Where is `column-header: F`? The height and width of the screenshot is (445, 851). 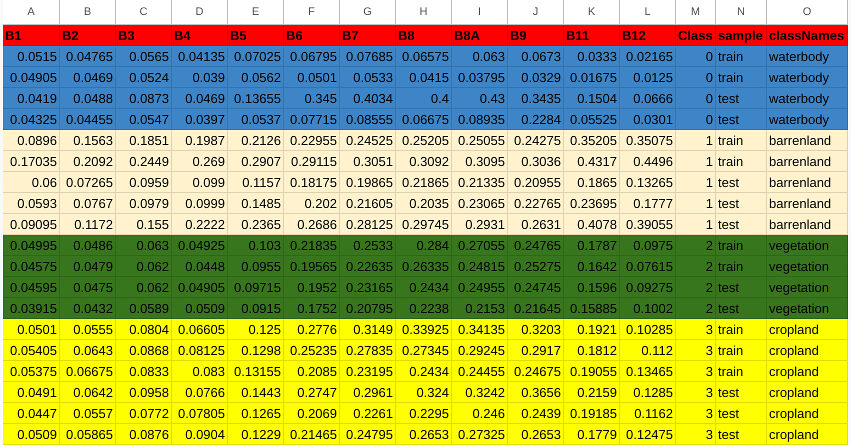
column-header: F is located at coordinates (312, 12).